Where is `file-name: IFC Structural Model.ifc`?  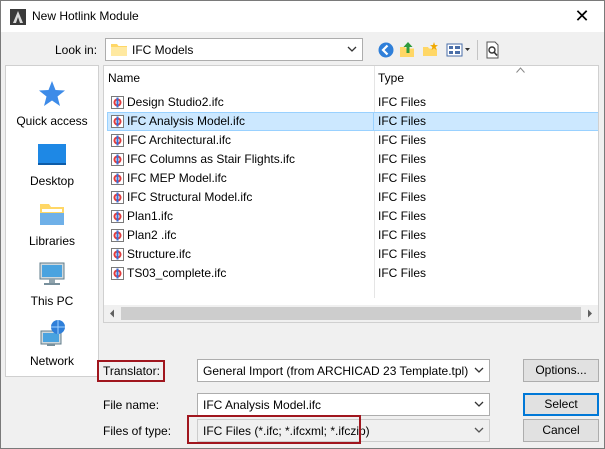 file-name: IFC Structural Model.ifc is located at coordinates (190, 197).